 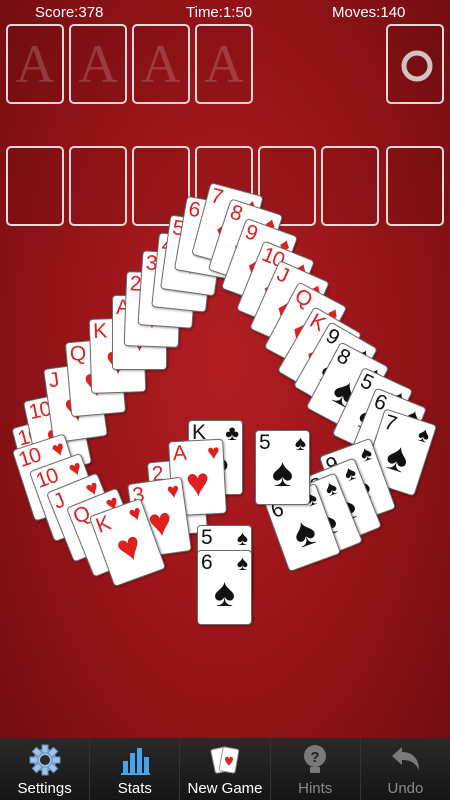 I want to click on lightbulb-icon: ?, so click(x=315, y=759).